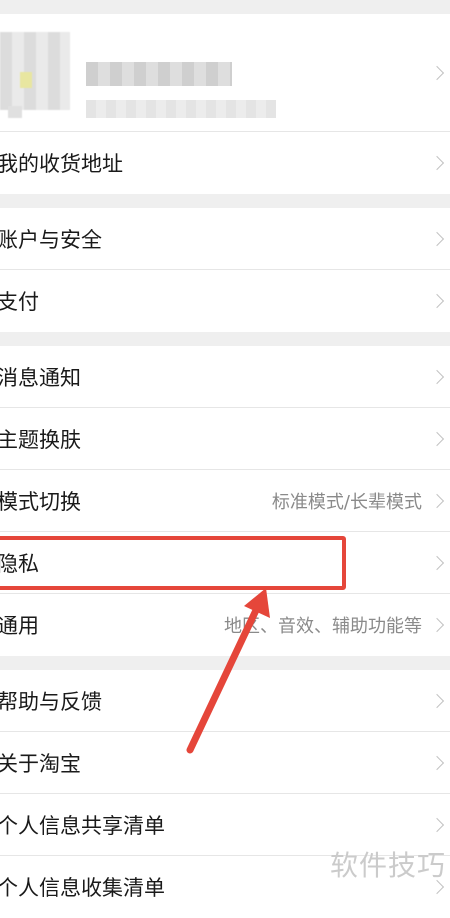  I want to click on watermark: 软件技巧, so click(387, 865).